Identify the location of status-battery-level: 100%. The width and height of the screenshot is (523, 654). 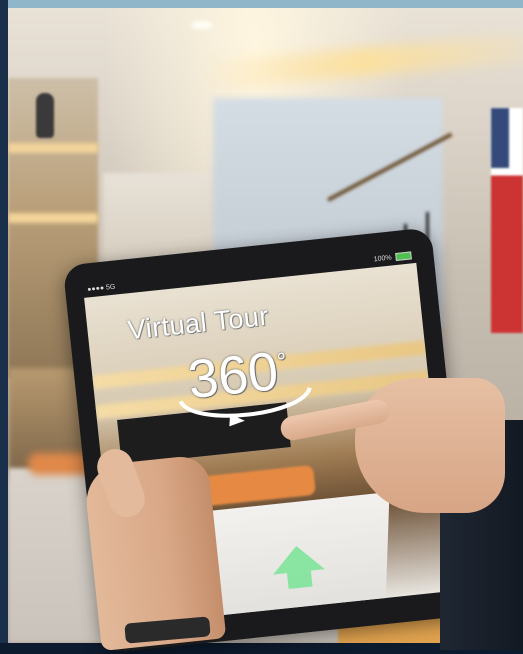
(382, 258).